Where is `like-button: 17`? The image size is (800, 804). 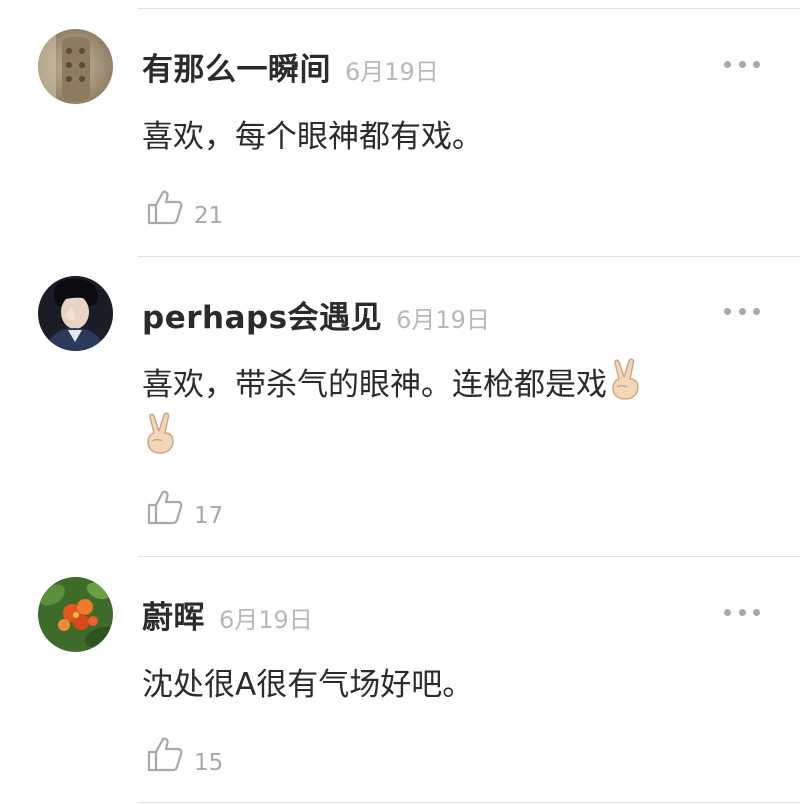
like-button: 17 is located at coordinates (184, 509).